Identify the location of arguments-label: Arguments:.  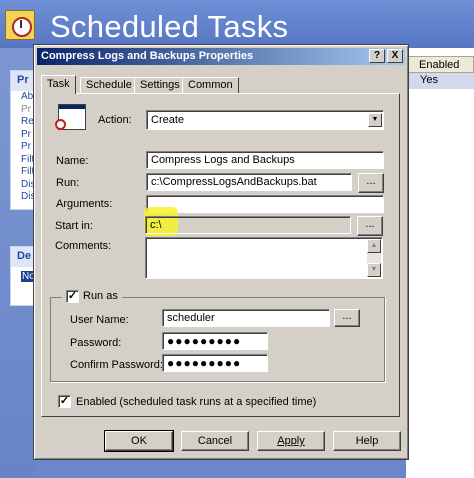
(84, 204).